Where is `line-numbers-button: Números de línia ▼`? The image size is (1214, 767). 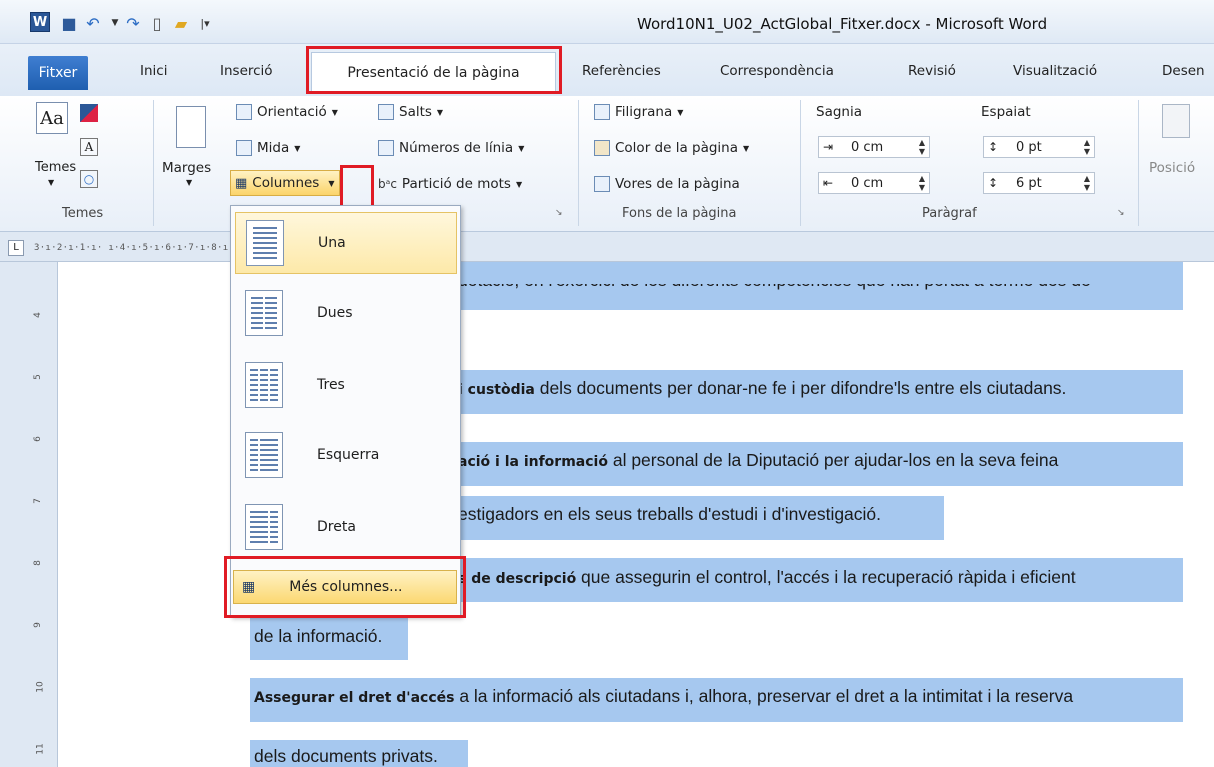
line-numbers-button: Números de línia ▼ is located at coordinates (451, 148).